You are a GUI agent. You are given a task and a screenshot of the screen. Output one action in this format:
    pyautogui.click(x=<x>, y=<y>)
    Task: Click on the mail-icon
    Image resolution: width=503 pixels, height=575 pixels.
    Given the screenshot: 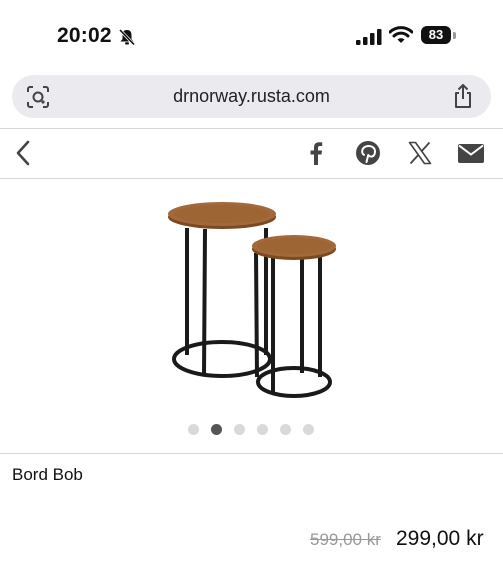 What is the action you would take?
    pyautogui.click(x=471, y=156)
    